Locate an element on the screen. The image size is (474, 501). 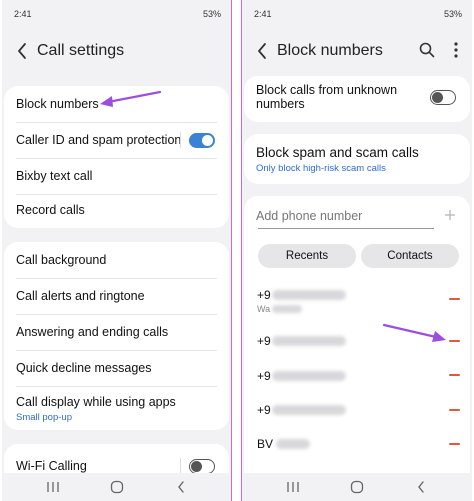
wifi-calling-toggle is located at coordinates (202, 466).